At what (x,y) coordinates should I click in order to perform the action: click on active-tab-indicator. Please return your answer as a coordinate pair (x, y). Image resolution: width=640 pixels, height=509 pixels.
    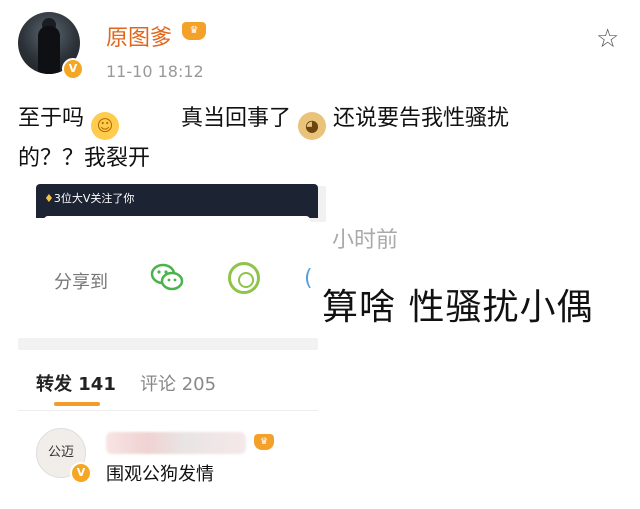
    Looking at the image, I should click on (77, 404).